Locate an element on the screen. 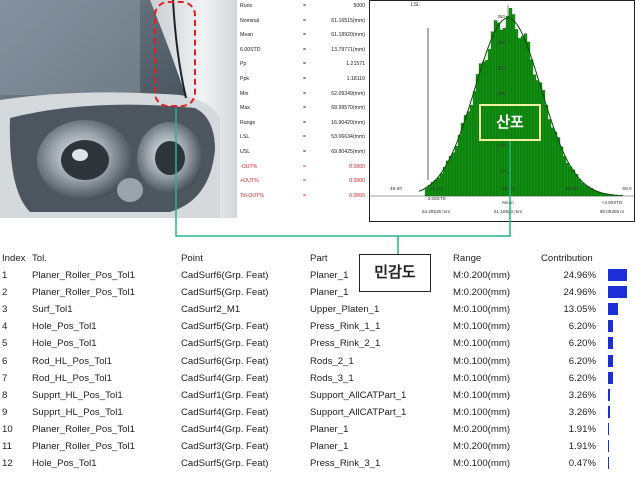 The height and width of the screenshot is (478, 635). cell-index: 4 is located at coordinates (5, 327).